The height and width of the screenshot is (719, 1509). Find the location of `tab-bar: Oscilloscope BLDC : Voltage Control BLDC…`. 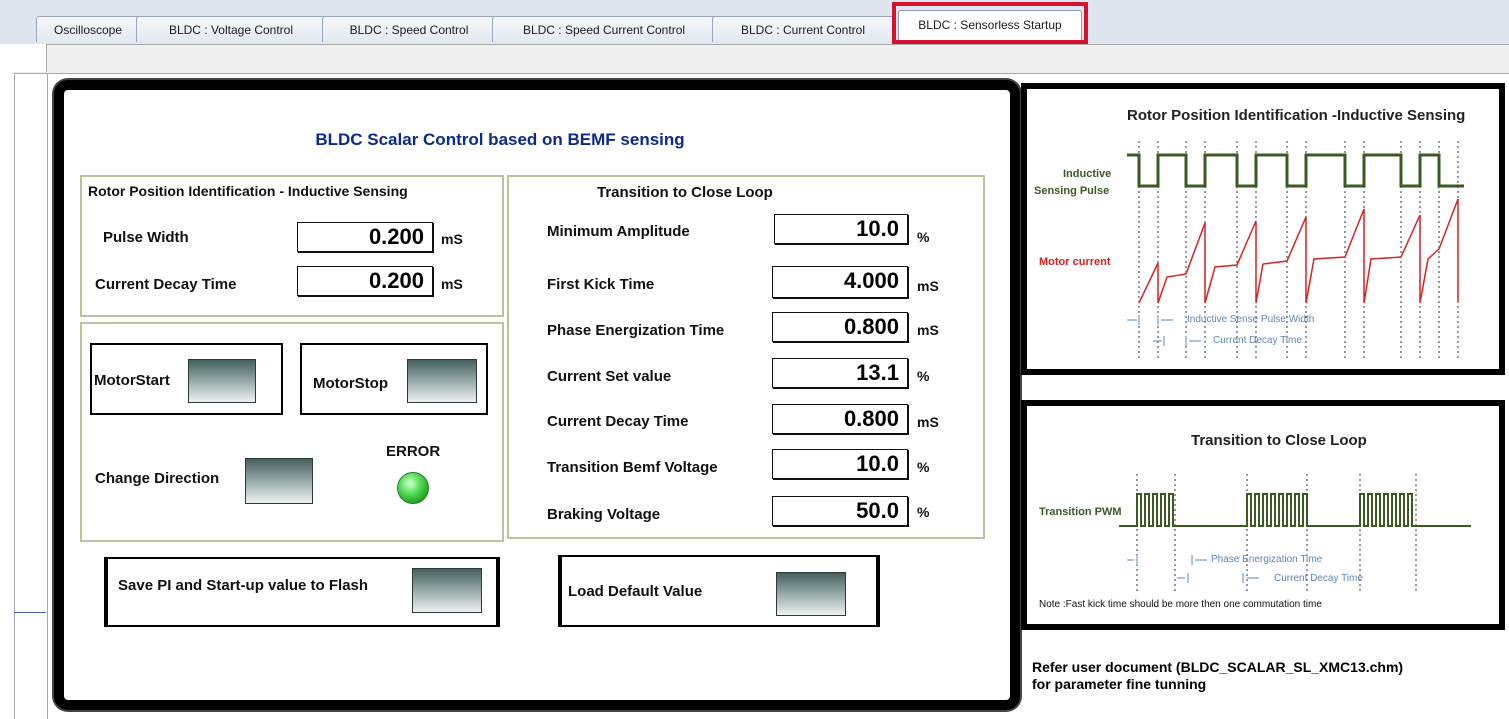

tab-bar: Oscilloscope BLDC : Voltage Control BLDC… is located at coordinates (754, 22).